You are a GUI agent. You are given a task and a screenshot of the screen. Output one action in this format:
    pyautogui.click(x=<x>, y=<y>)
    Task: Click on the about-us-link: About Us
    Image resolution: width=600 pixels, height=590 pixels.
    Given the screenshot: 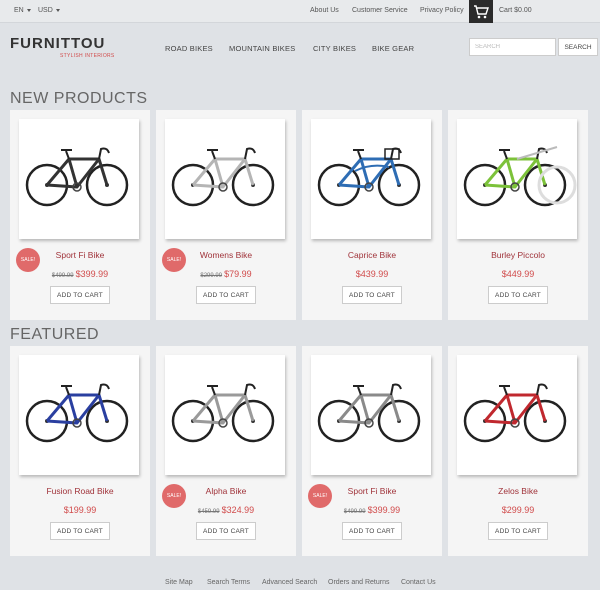 What is the action you would take?
    pyautogui.click(x=324, y=10)
    